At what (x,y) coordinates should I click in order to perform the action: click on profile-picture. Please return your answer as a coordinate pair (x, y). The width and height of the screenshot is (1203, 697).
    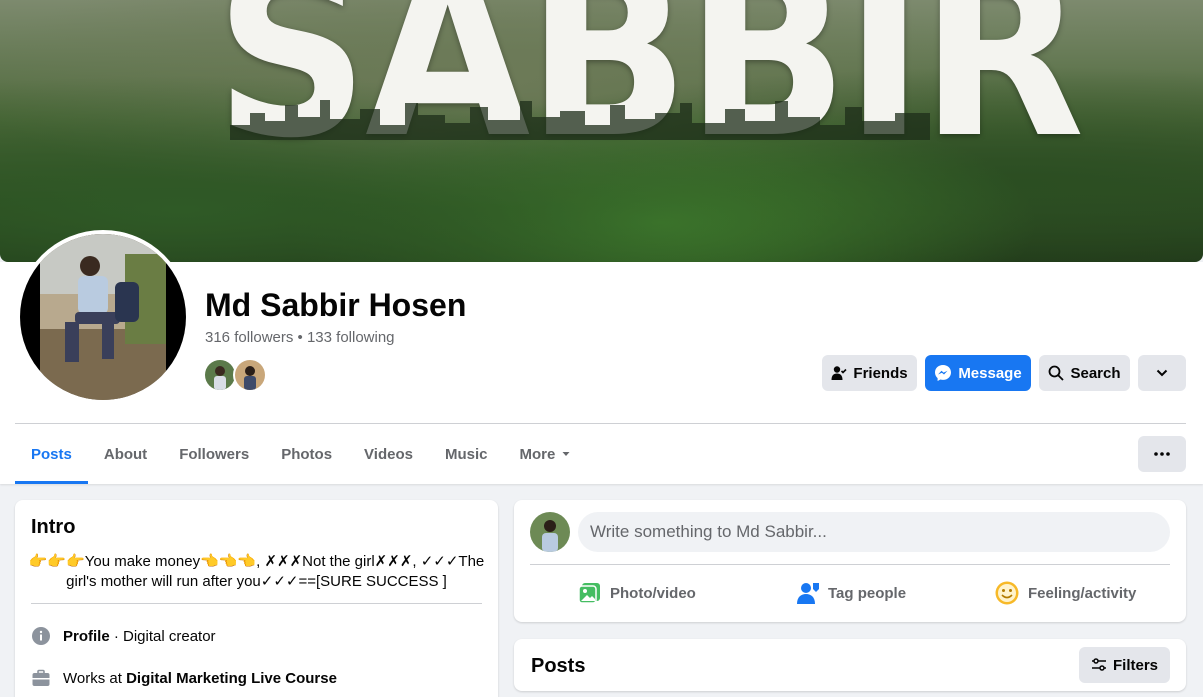
    Looking at the image, I should click on (103, 317).